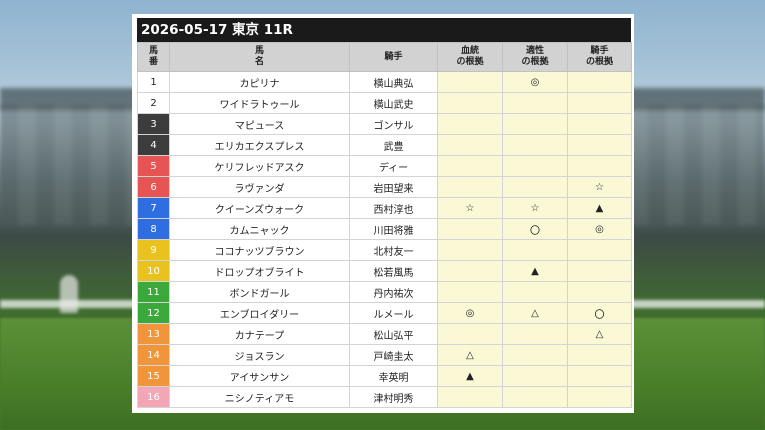  What do you see at coordinates (259, 250) in the screenshot?
I see `horse-name-cell: ココナッツブラウン` at bounding box center [259, 250].